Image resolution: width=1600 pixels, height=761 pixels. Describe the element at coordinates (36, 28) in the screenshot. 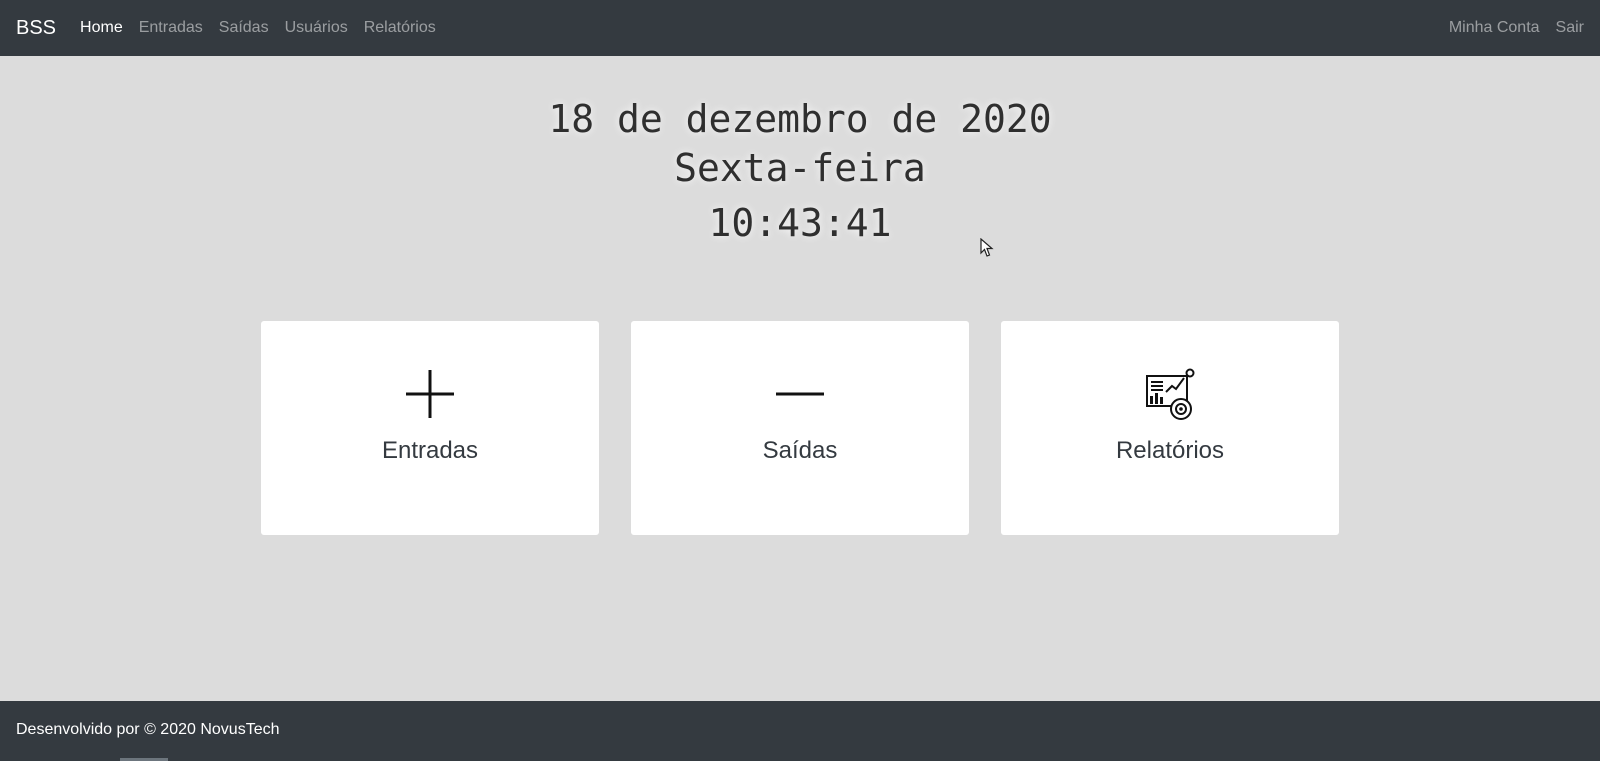

I see `brand-logo: BSS` at that location.